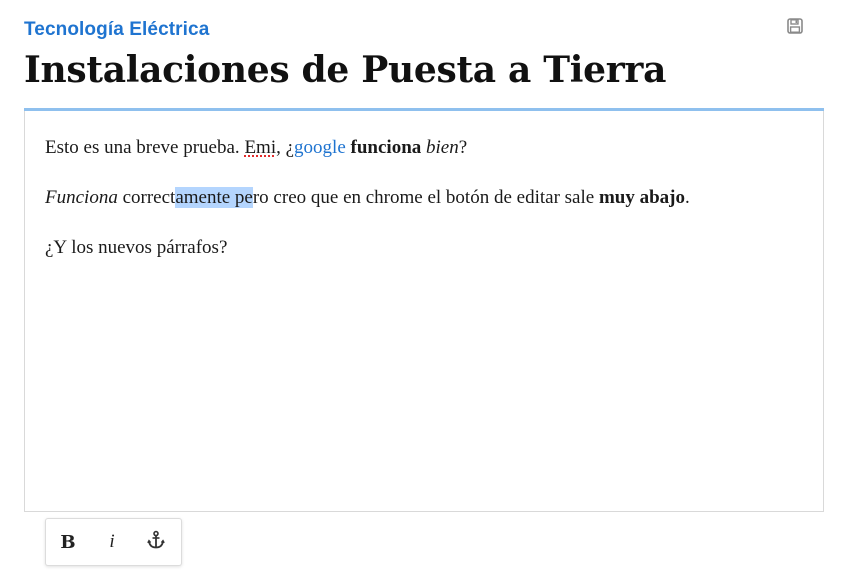 This screenshot has height=587, width=854. I want to click on save-icon, so click(795, 28).